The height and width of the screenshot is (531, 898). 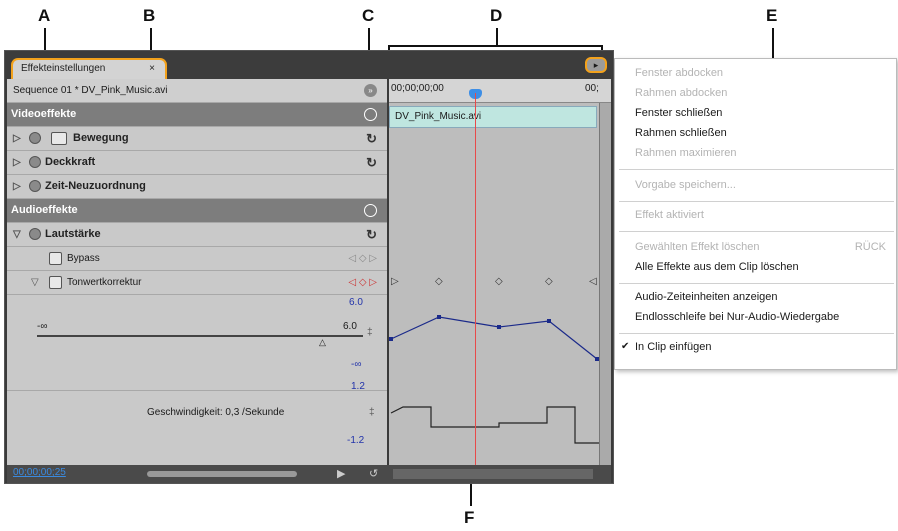 I want to click on keyframe-graph, so click(x=494, y=379).